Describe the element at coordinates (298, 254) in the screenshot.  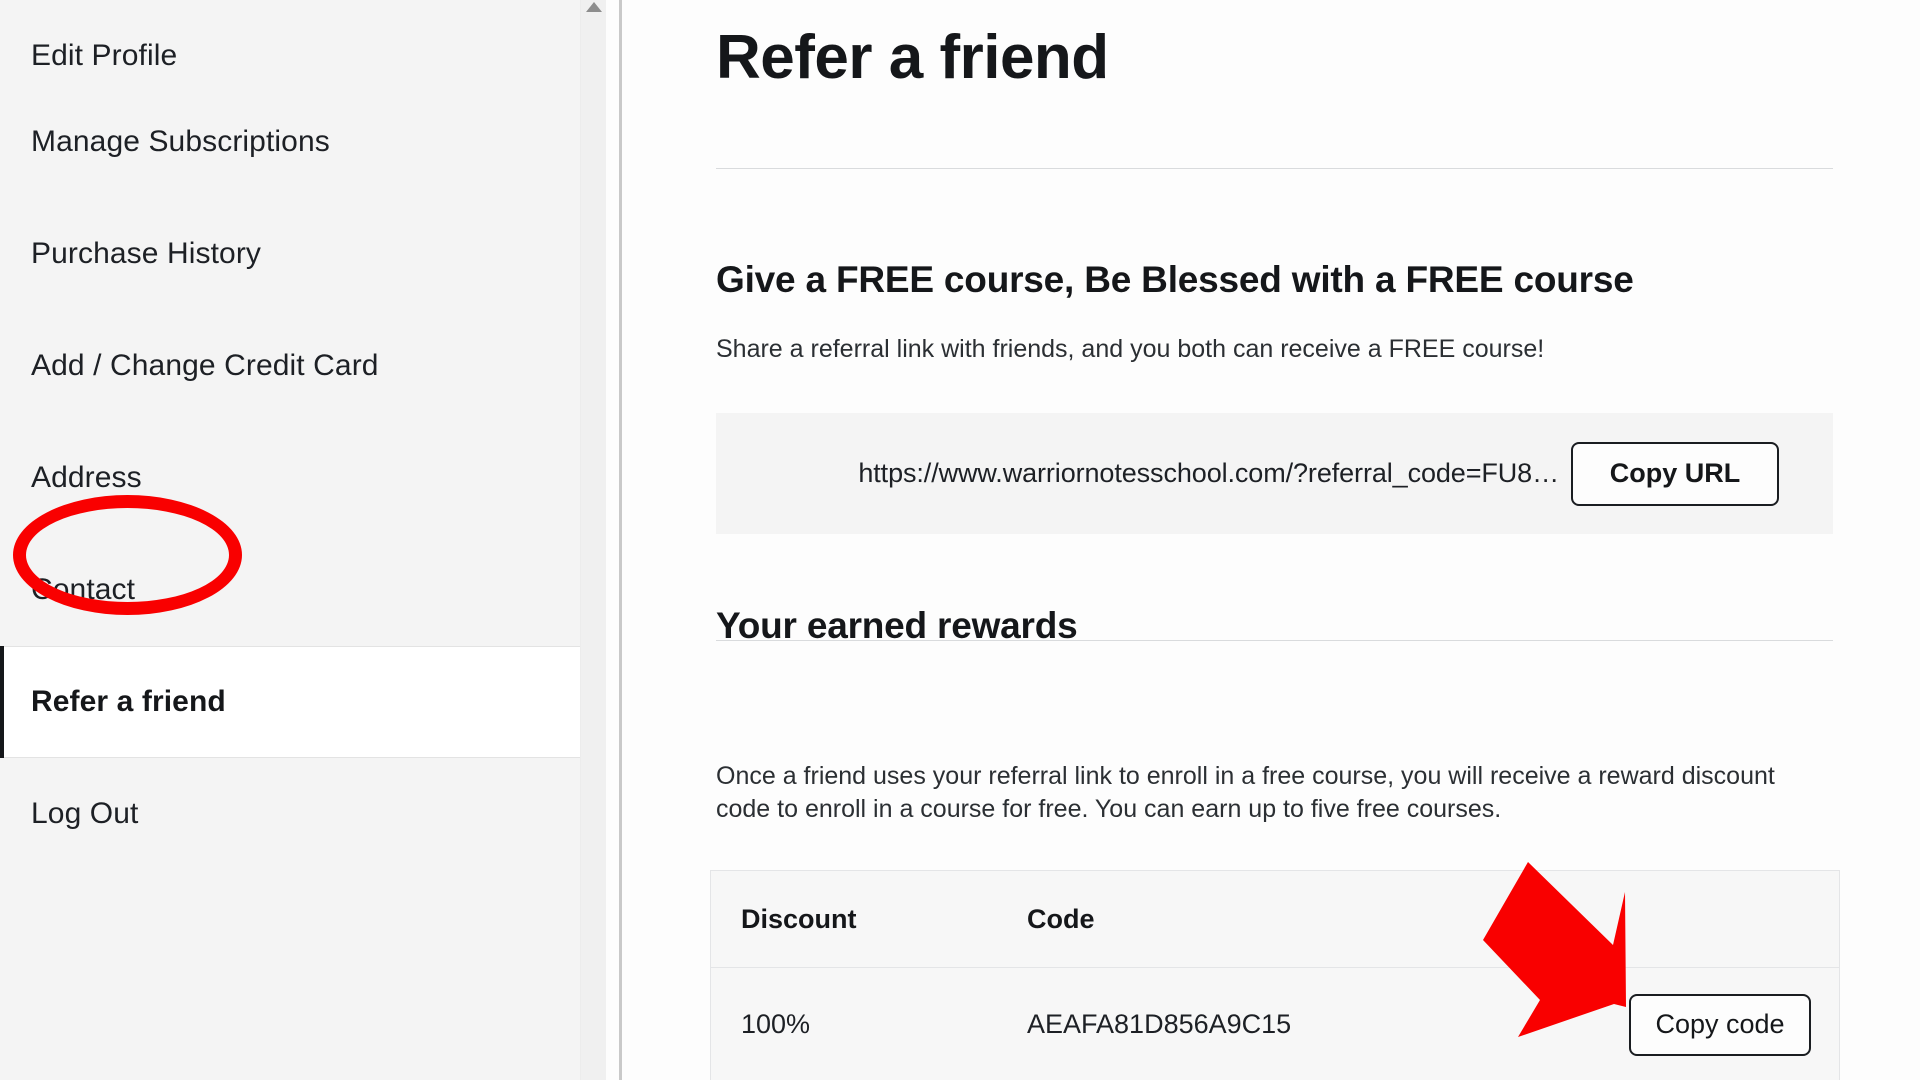
I see `sidebar-item-purchase-history: Purchase History` at that location.